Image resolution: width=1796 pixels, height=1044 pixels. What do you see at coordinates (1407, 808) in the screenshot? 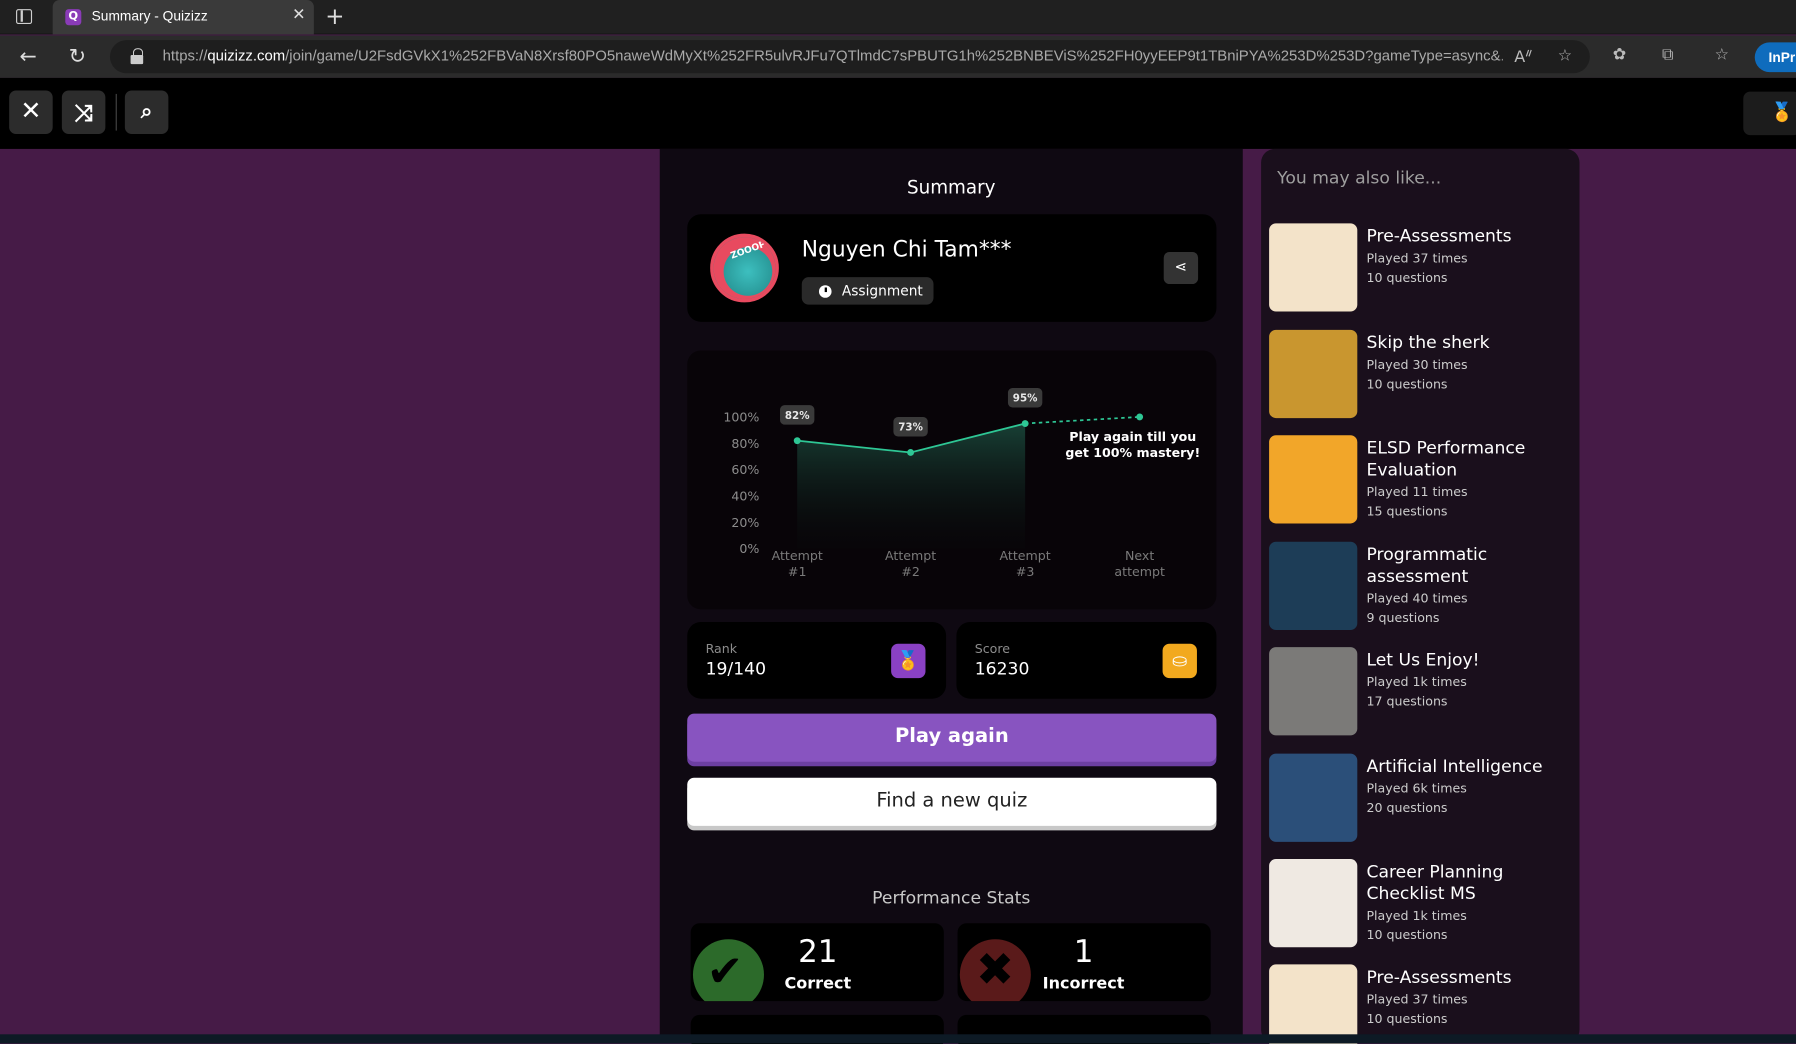
I see `quiz-question-count: 20 questions` at bounding box center [1407, 808].